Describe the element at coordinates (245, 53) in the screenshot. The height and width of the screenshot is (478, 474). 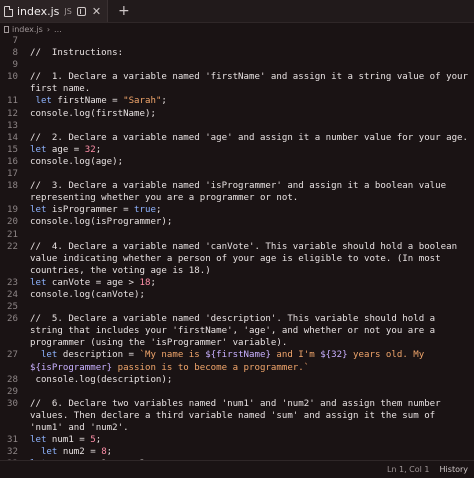
I see `line-content: // Instructions:` at that location.